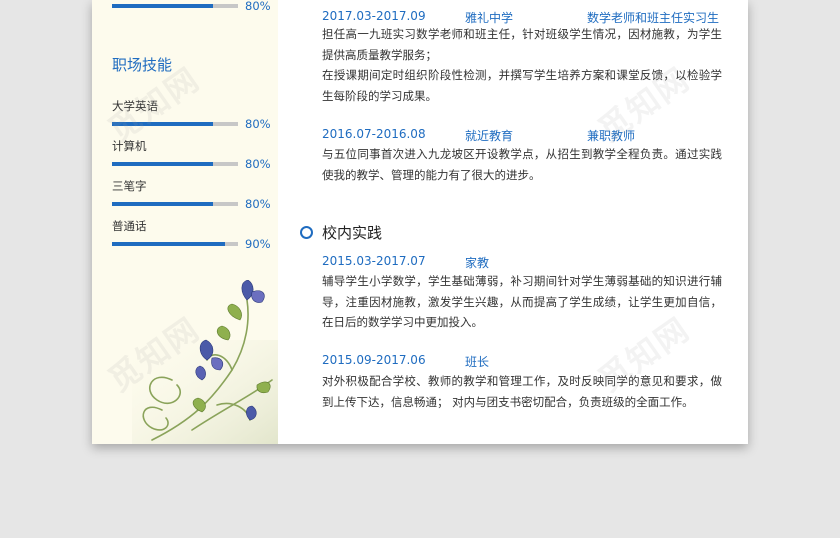 This screenshot has height=538, width=840. I want to click on entry-date: 2017.03-2017.09, so click(374, 16).